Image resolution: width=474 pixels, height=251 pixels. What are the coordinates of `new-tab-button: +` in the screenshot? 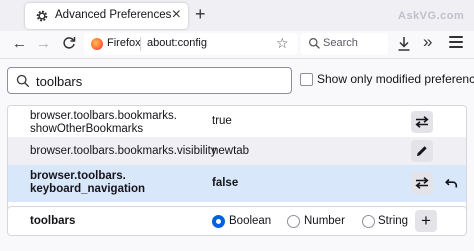 It's located at (200, 14).